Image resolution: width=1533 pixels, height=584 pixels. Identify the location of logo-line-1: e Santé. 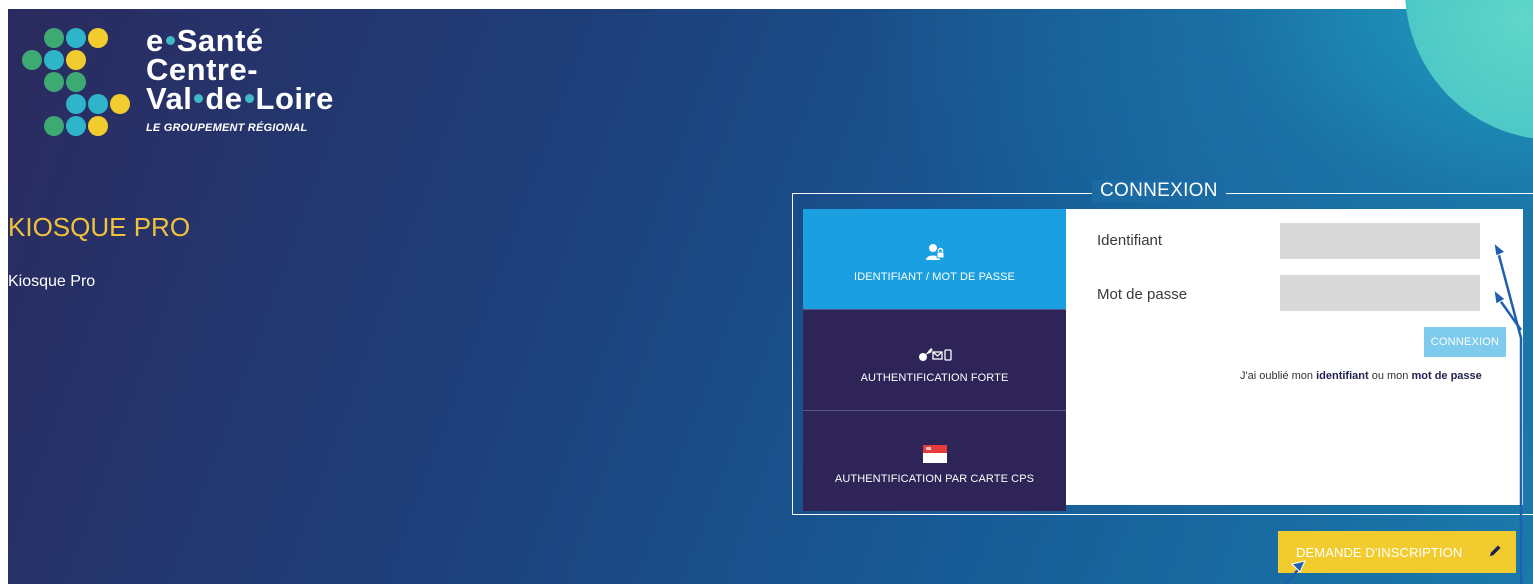
(240, 40).